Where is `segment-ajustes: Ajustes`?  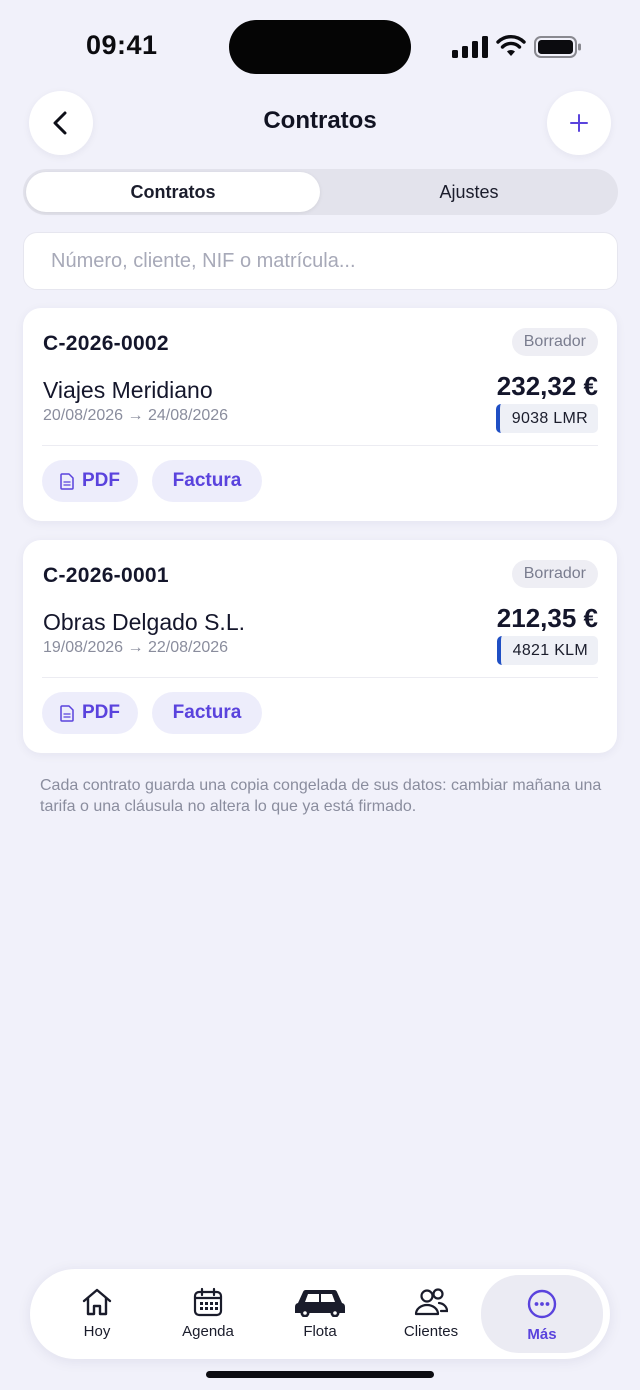 segment-ajustes: Ajustes is located at coordinates (469, 192).